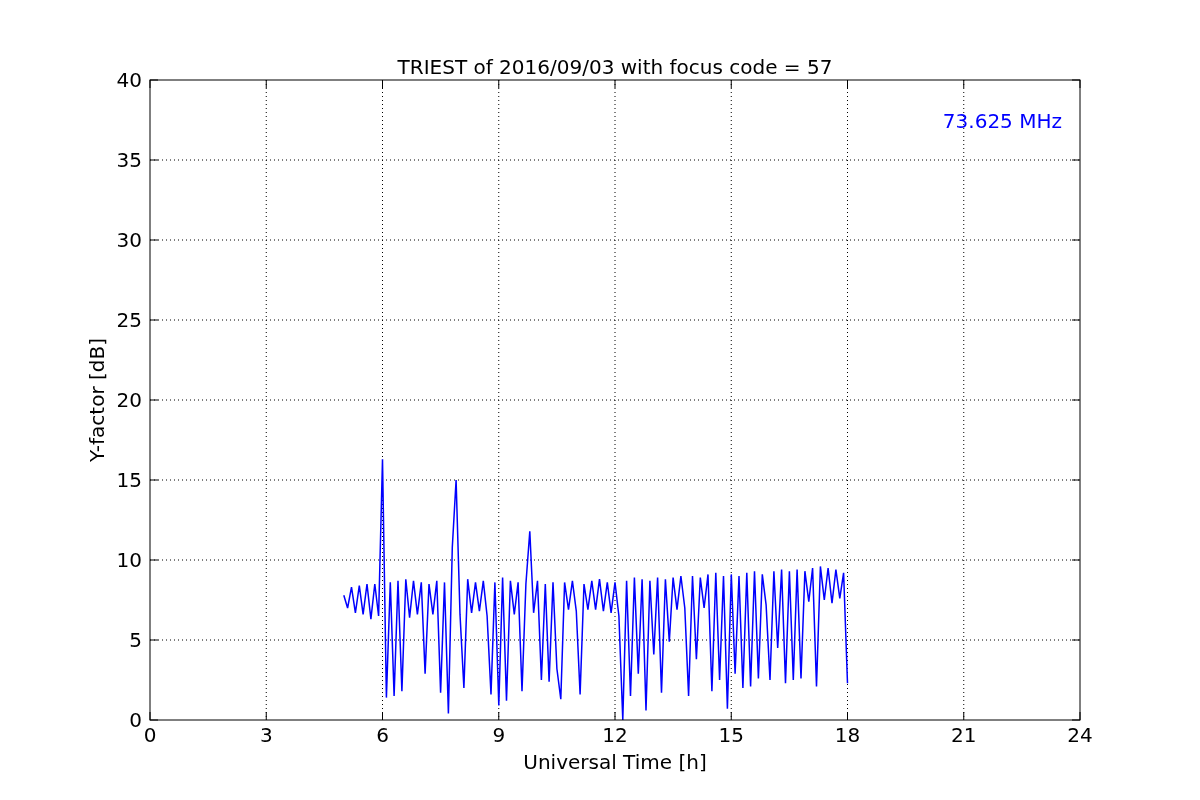 The image size is (1200, 800). I want to click on tick-label: 12, so click(615, 735).